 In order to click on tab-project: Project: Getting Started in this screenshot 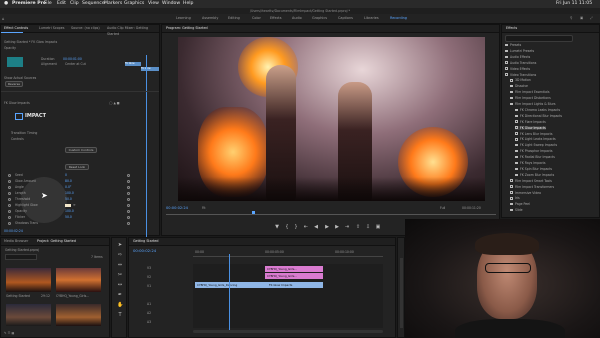, I will do `click(56, 241)`.